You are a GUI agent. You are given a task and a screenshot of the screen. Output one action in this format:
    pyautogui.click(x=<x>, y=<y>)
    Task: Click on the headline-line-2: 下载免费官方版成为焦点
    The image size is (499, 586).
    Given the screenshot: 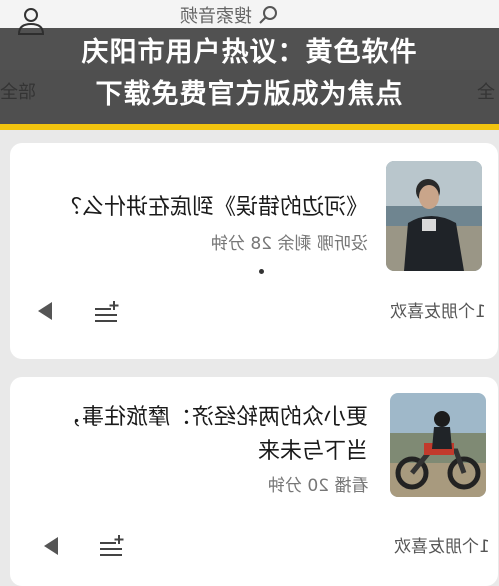 What is the action you would take?
    pyautogui.click(x=249, y=94)
    